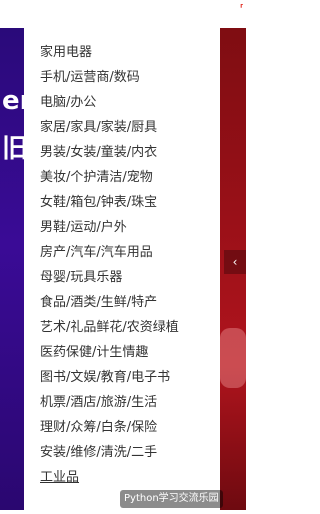 The height and width of the screenshot is (514, 320). I want to click on category-industrial: 工业品, so click(59, 478).